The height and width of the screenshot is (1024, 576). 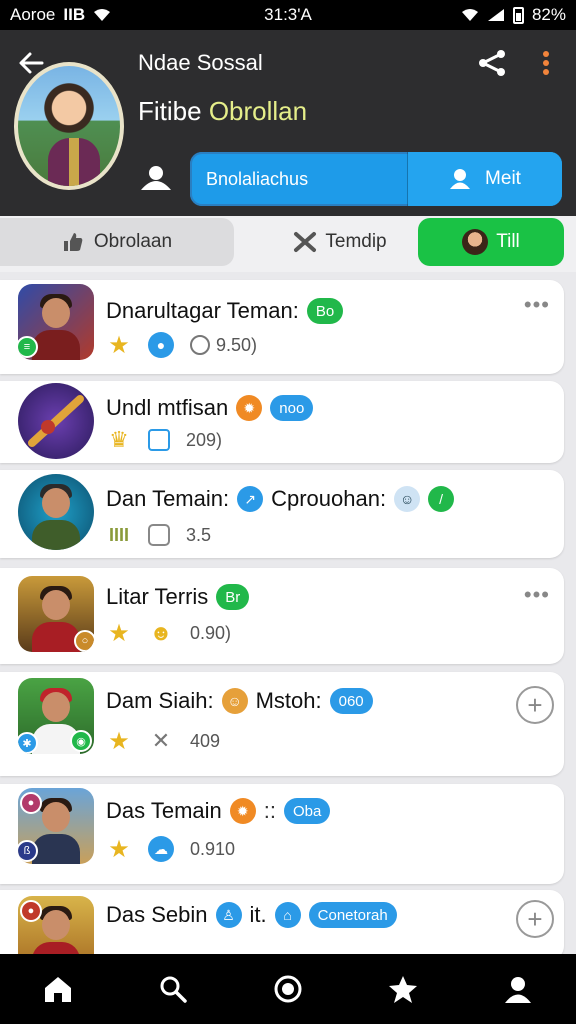 I want to click on item-title: Das Sebin, so click(x=157, y=914).